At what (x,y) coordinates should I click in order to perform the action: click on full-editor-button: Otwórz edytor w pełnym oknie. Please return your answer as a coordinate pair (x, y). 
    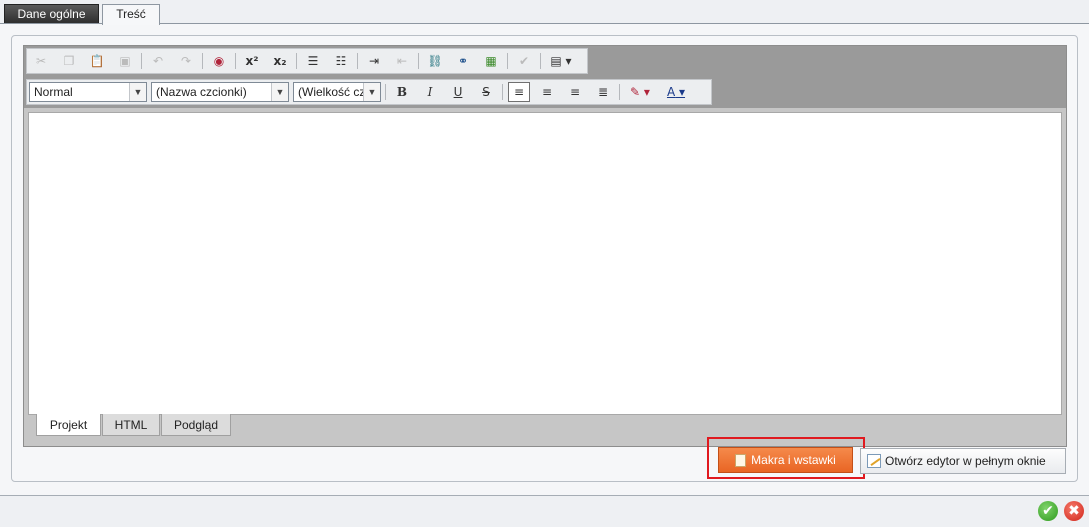
    Looking at the image, I should click on (963, 461).